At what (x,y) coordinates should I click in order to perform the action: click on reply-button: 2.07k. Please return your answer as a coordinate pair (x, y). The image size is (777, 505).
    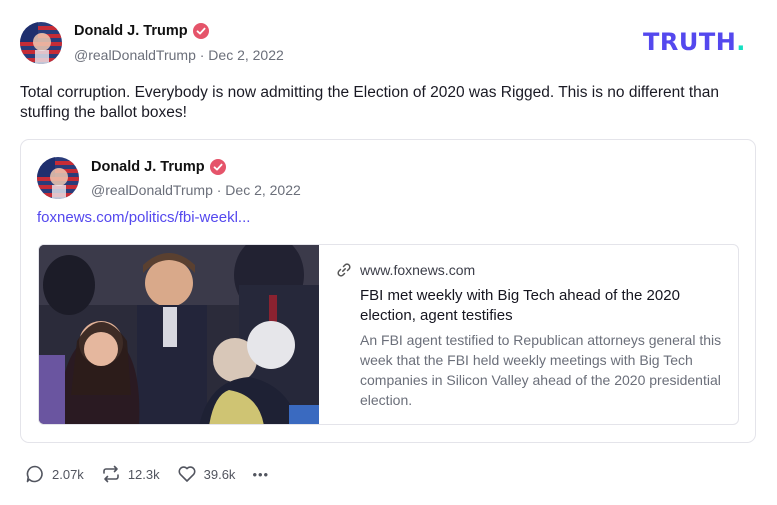
    Looking at the image, I should click on (54, 474).